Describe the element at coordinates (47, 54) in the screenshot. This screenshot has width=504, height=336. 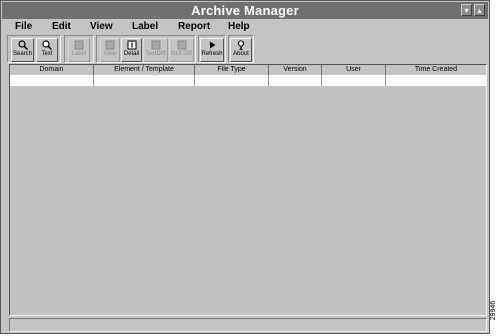
I see `text-search-label: Text` at that location.